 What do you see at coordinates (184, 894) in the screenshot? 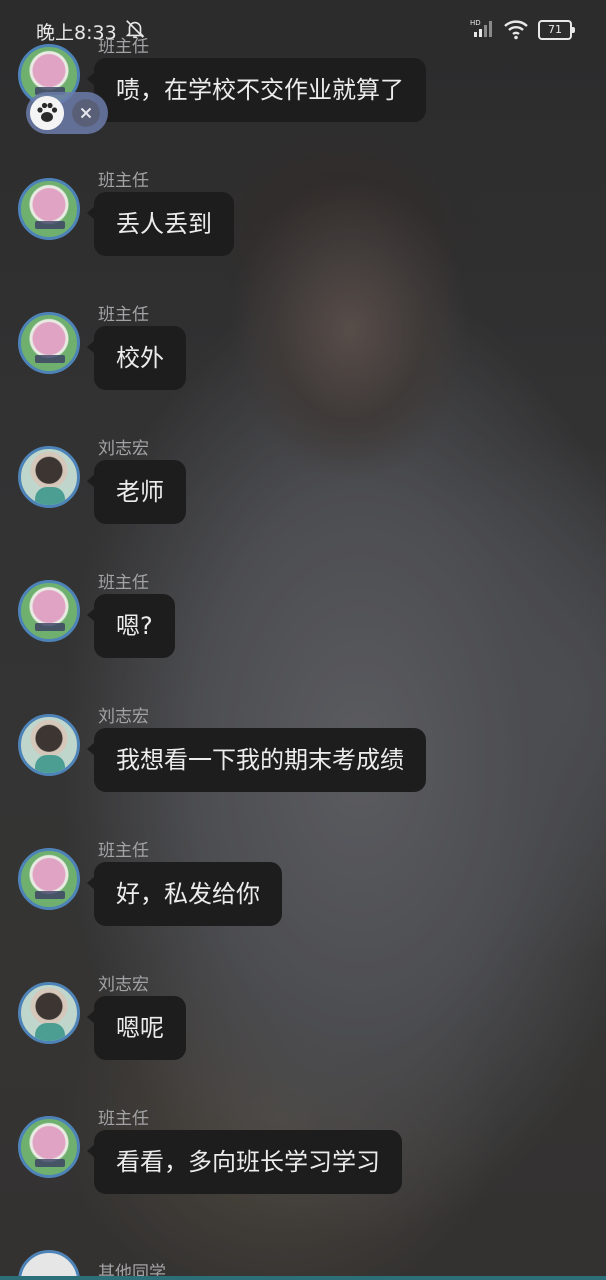
I see `message-bubble: 好，私发给你` at bounding box center [184, 894].